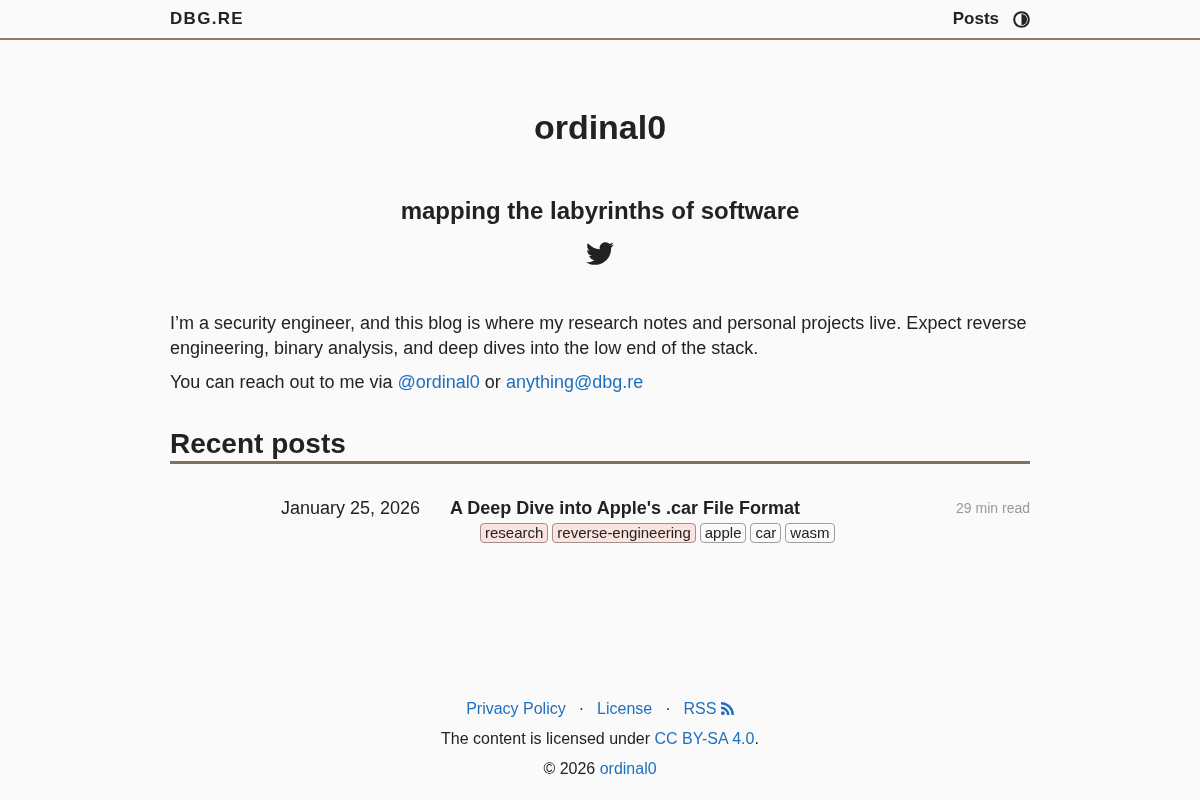 The image size is (1200, 800). I want to click on contact-link: @ordinal0, so click(438, 382).